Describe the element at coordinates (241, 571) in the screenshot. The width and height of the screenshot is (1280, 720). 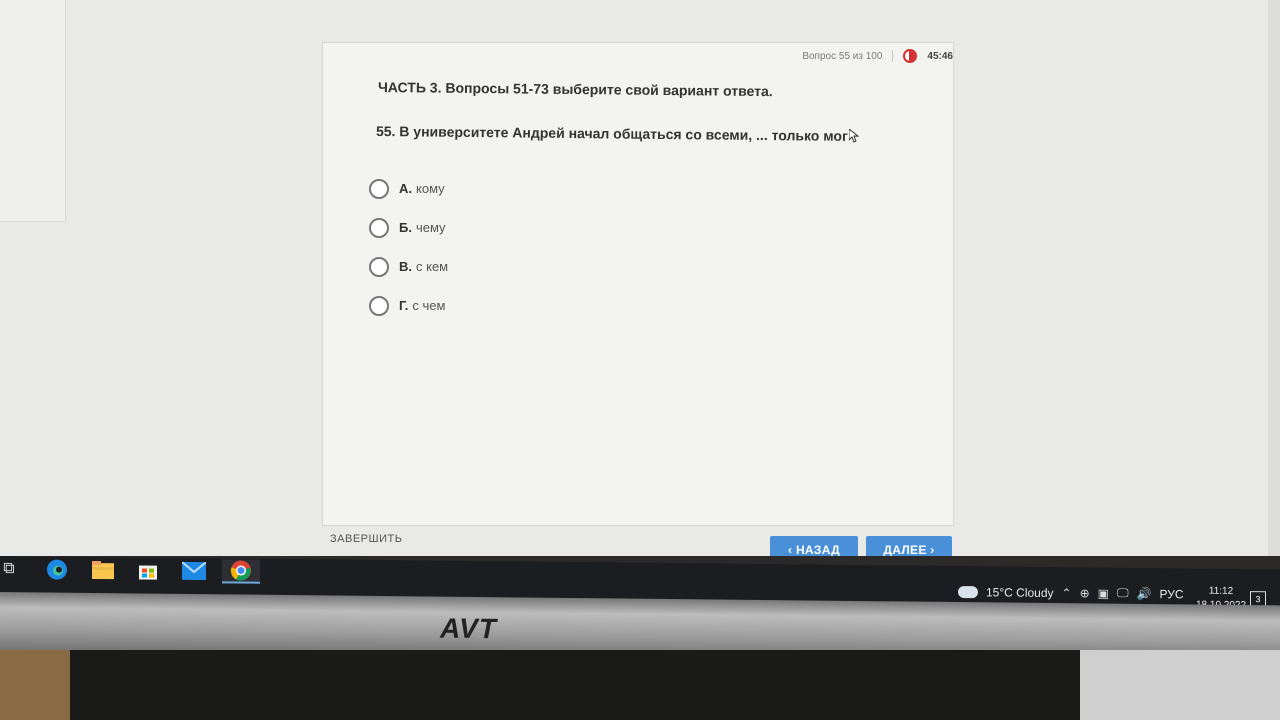
I see `chrome-icon` at that location.